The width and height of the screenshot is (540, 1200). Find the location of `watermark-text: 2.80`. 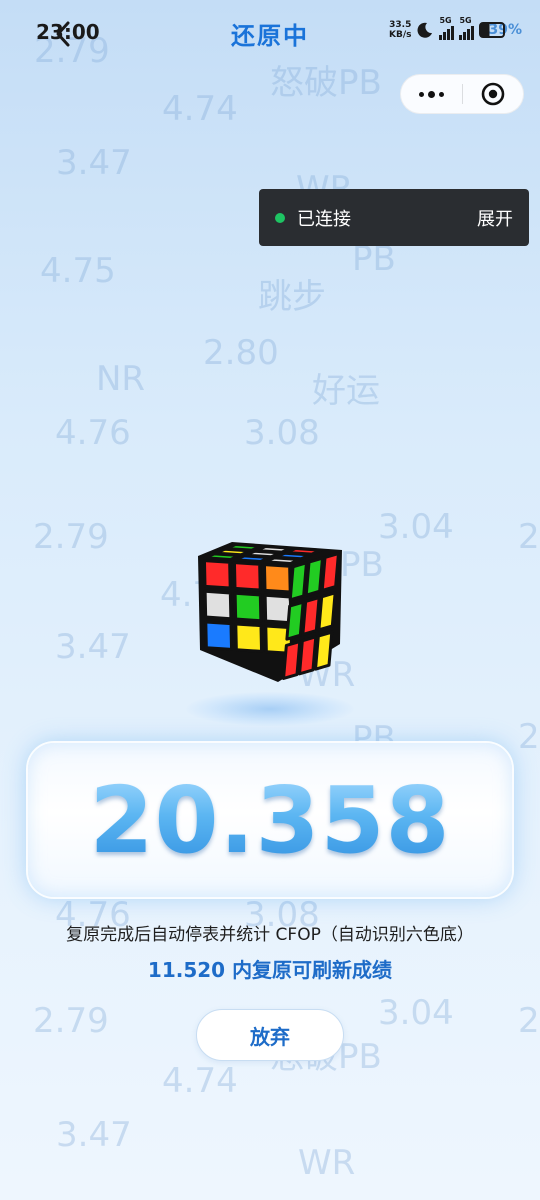

watermark-text: 2.80 is located at coordinates (241, 353).